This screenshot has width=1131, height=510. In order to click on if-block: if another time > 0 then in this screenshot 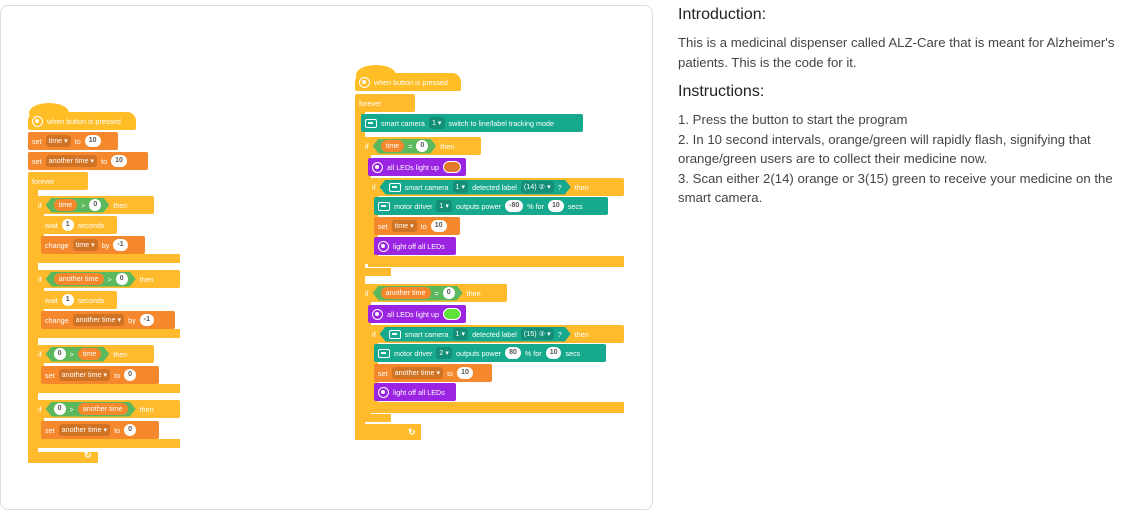, I will do `click(107, 279)`.